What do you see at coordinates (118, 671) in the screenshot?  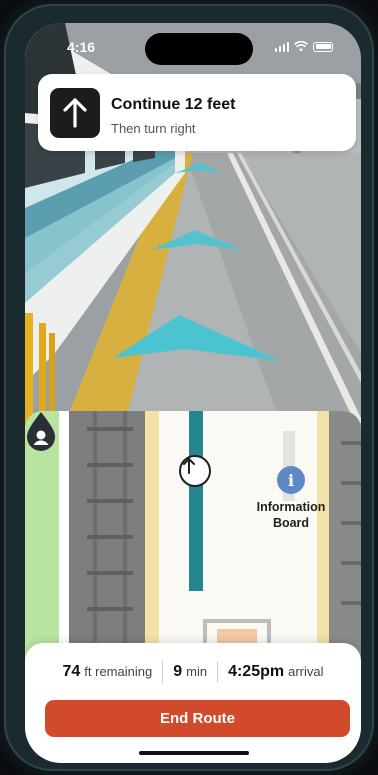 I see `distance-unit: ft remaining` at bounding box center [118, 671].